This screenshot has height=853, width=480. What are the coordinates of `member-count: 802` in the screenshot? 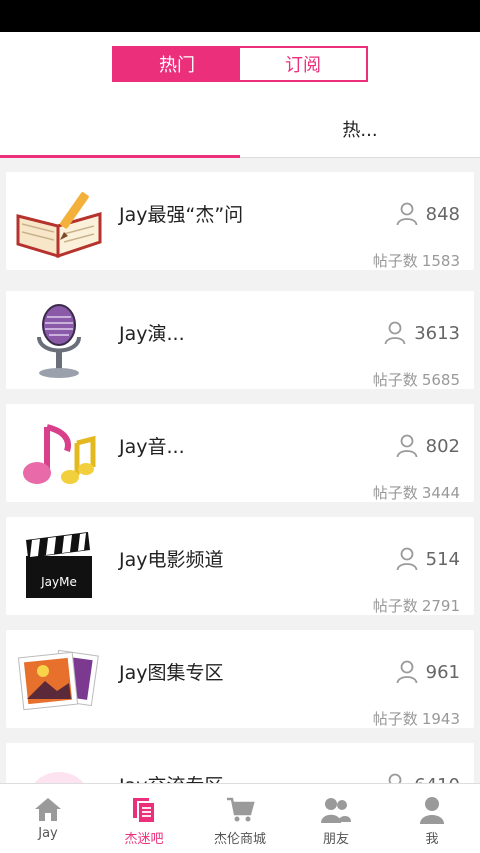 It's located at (428, 446).